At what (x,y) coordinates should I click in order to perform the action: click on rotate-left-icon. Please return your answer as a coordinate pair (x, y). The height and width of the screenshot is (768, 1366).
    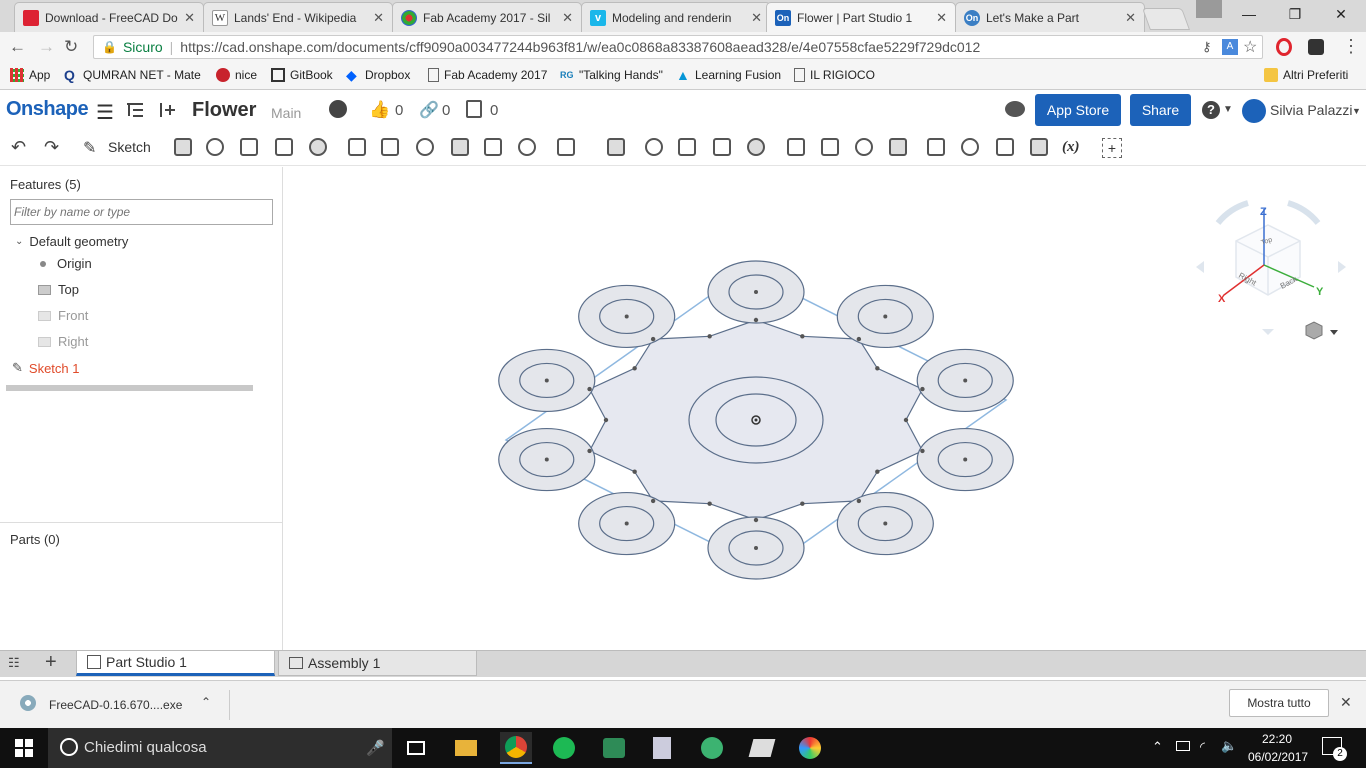
    Looking at the image, I should click on (1200, 267).